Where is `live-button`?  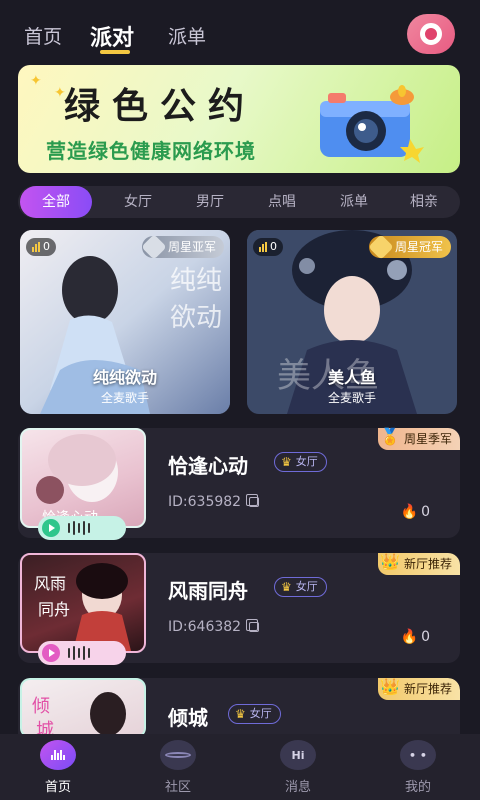
live-button is located at coordinates (431, 34).